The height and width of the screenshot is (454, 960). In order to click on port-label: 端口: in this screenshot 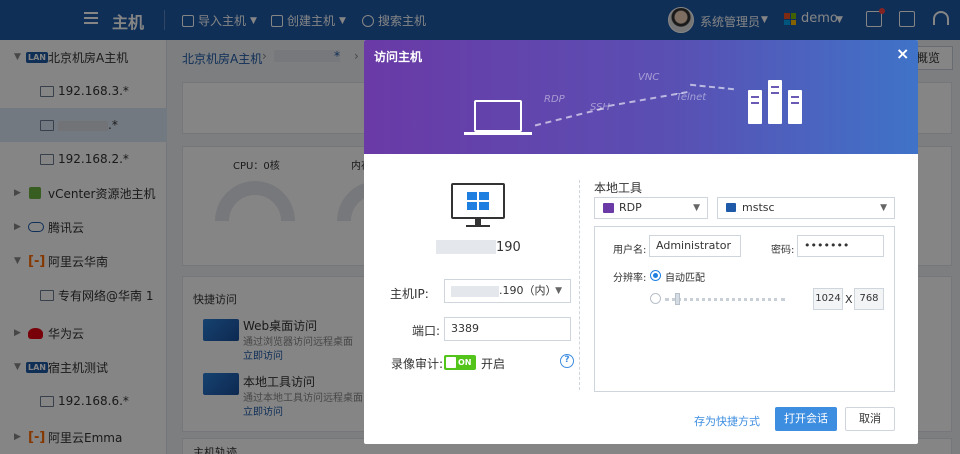, I will do `click(426, 331)`.